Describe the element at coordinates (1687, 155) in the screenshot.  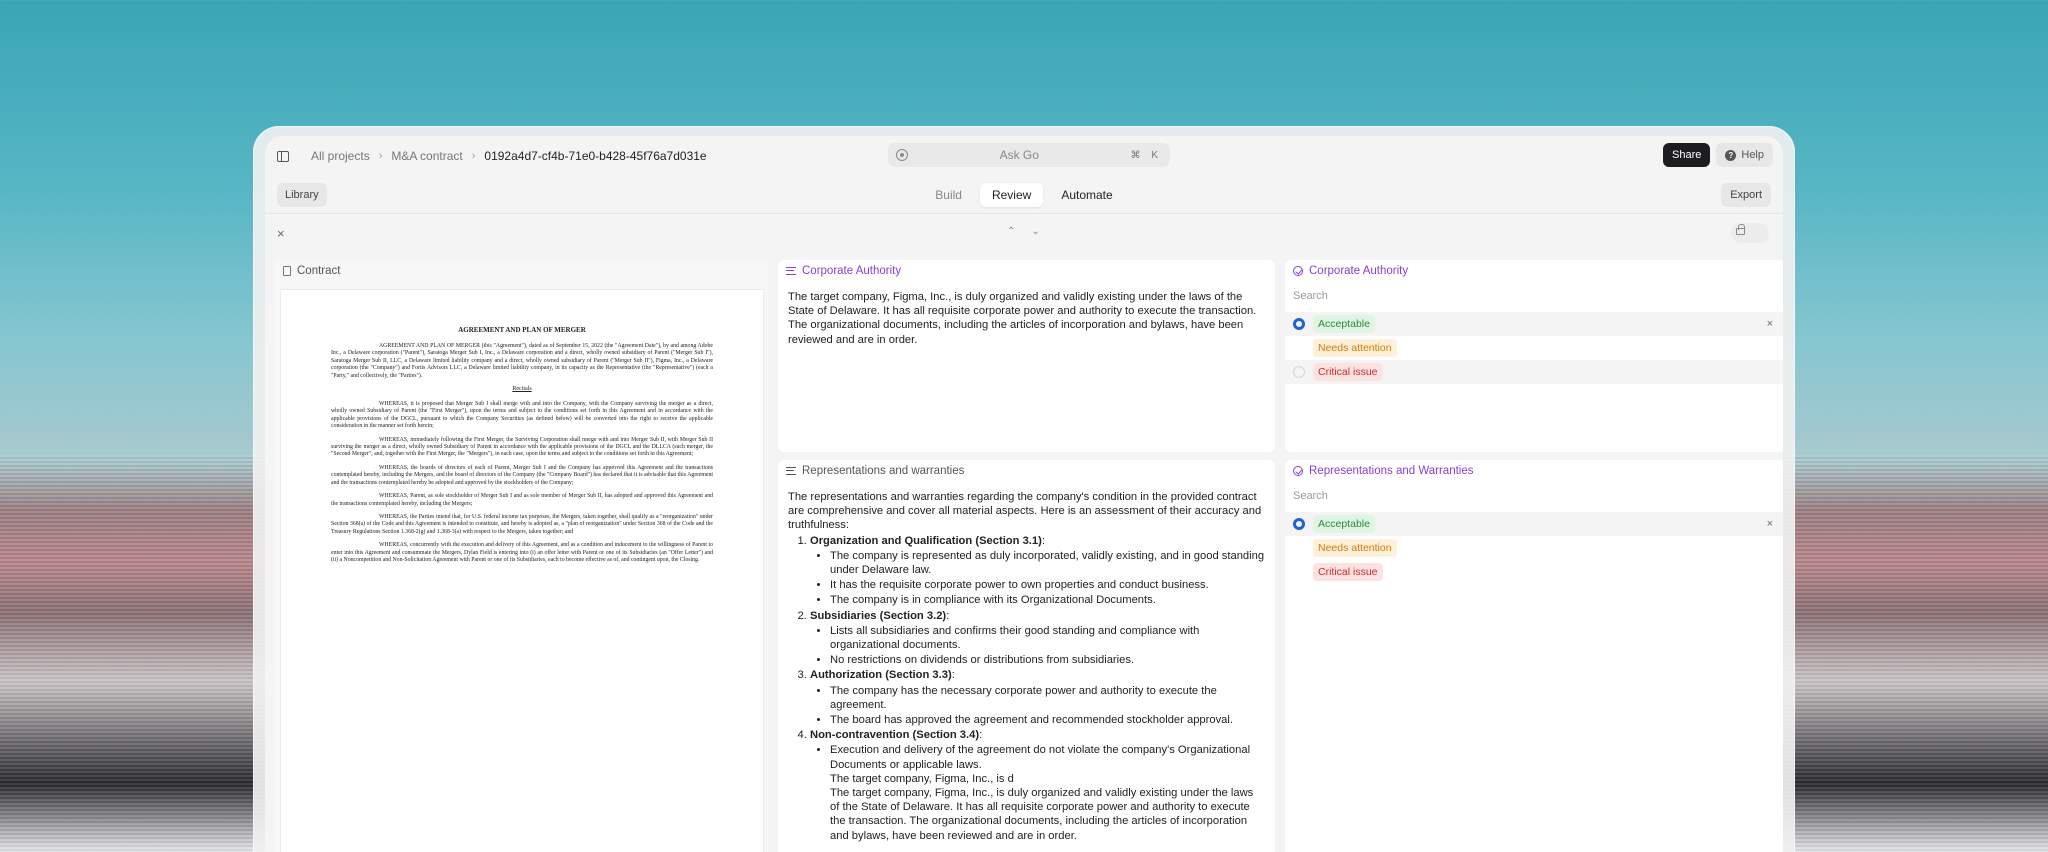
I see `share-button: Share` at that location.